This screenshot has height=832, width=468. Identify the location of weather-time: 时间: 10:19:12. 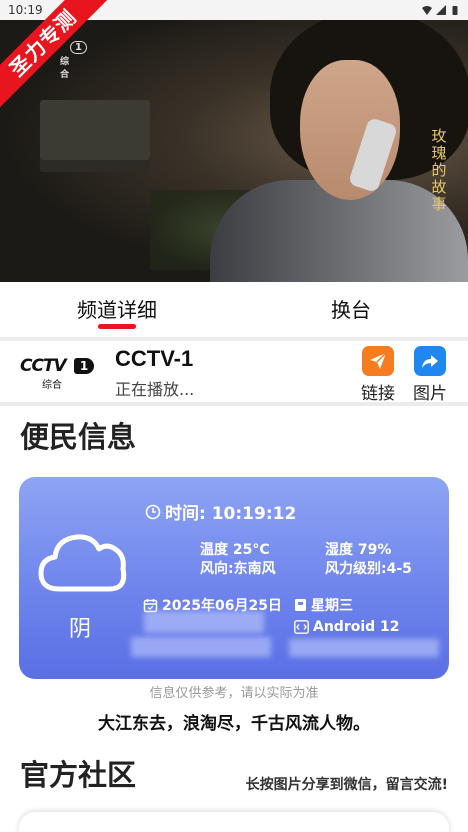
(220, 511).